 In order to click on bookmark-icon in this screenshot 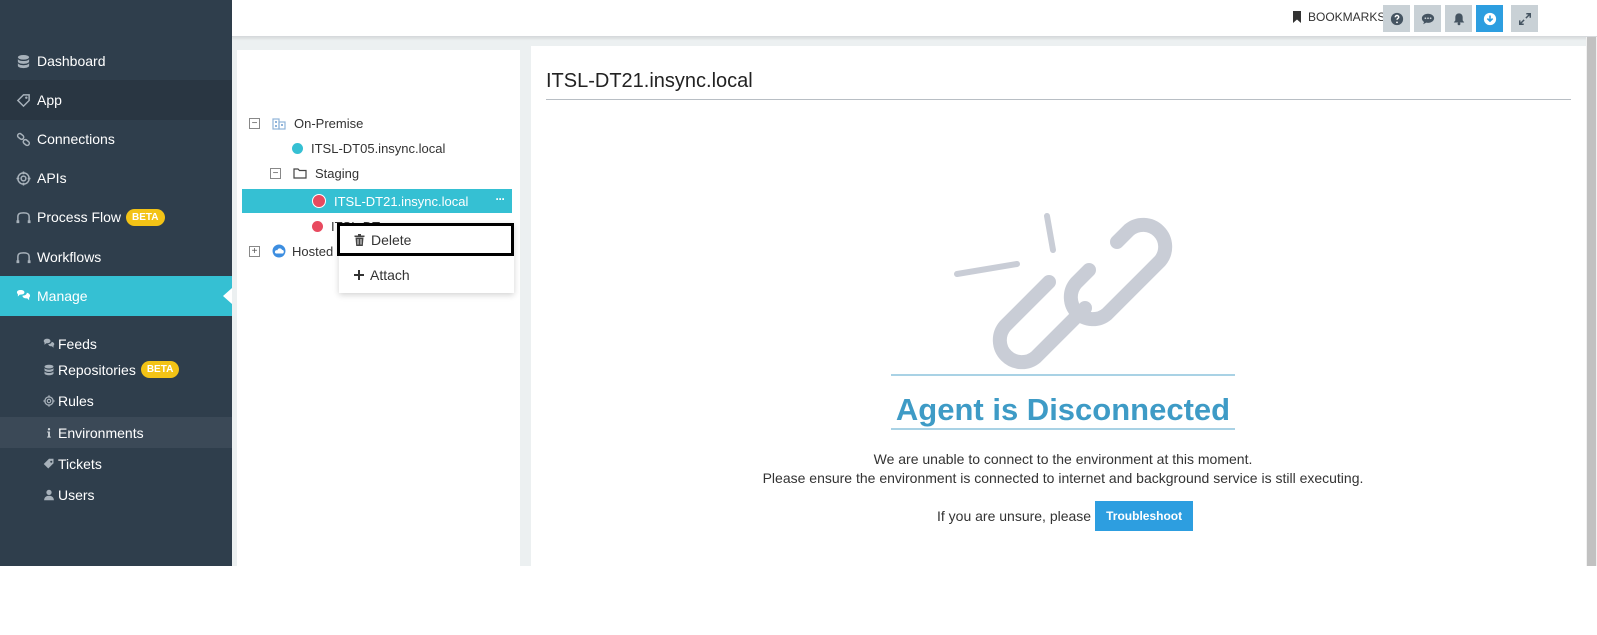, I will do `click(1297, 17)`.